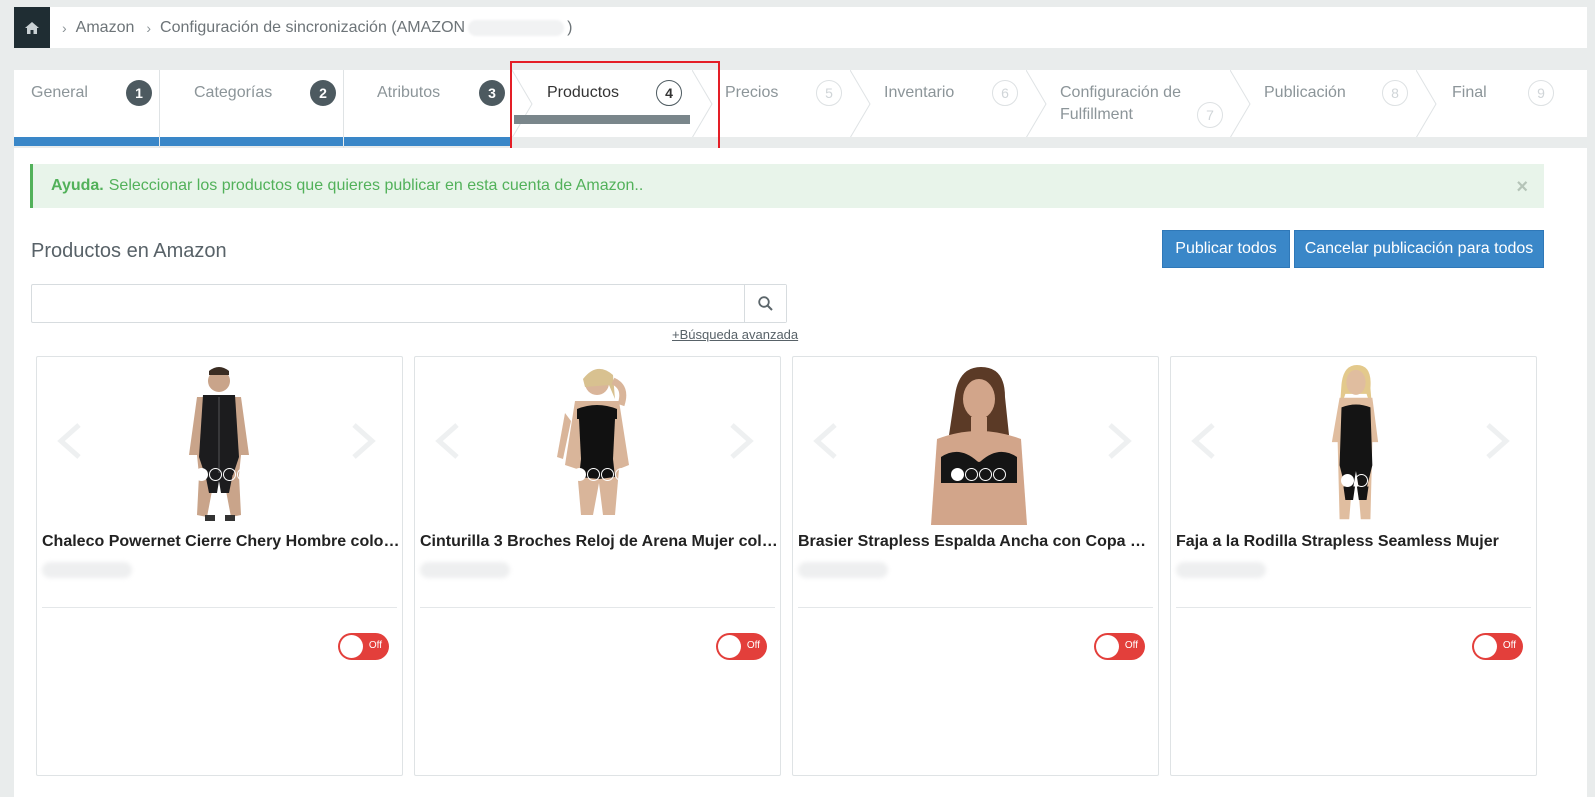  I want to click on breadcrumb-tail: ), so click(570, 27).